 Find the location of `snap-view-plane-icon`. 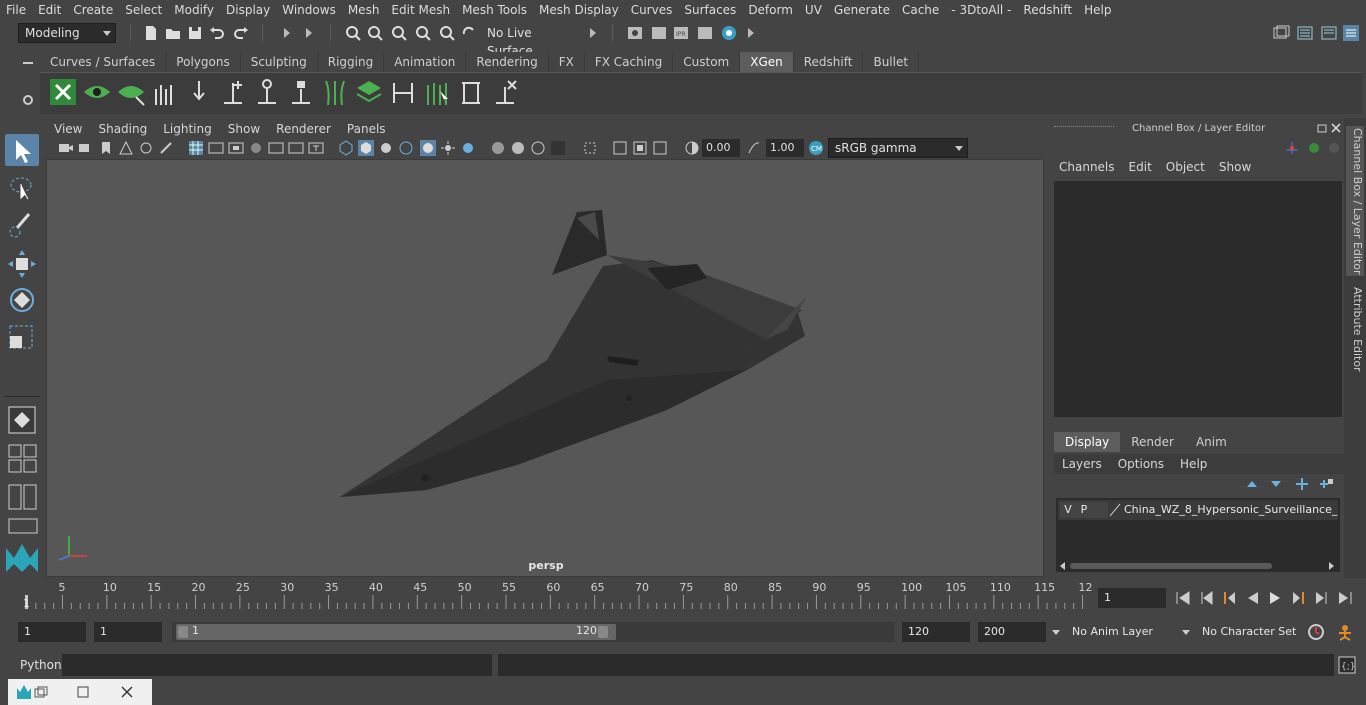

snap-view-plane-icon is located at coordinates (423, 33).